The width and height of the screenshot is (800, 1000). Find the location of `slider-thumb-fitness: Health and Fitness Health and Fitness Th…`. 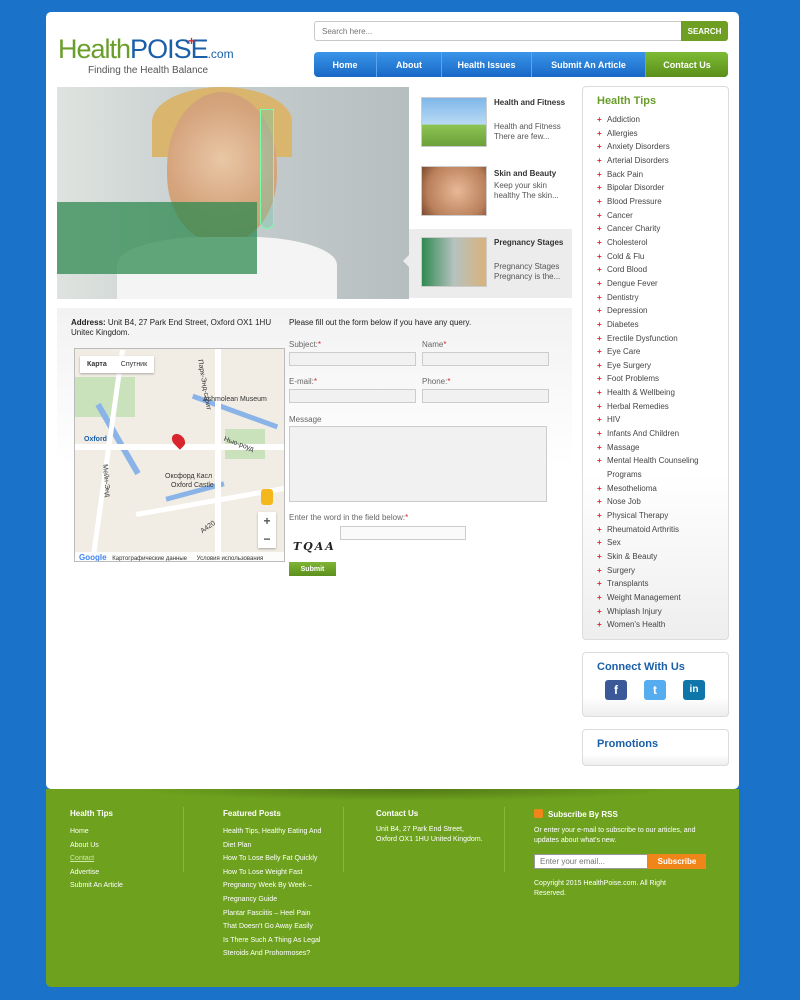

slider-thumb-fitness: Health and Fitness Health and Fitness Th… is located at coordinates (490, 121).